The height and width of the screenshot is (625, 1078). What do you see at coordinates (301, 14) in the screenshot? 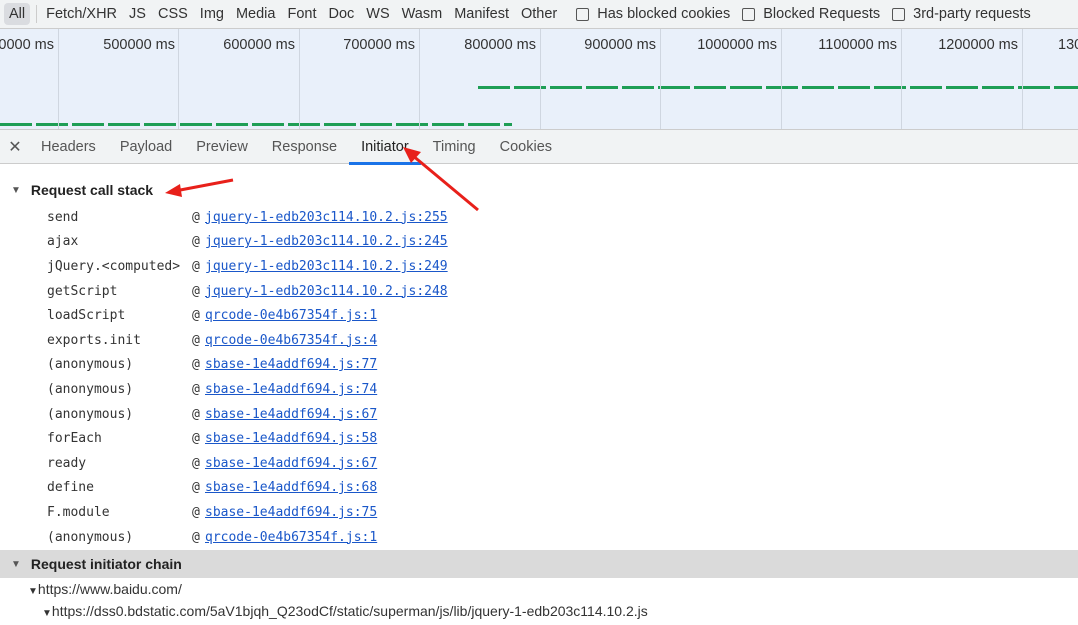
I see `filter-font: Font` at bounding box center [301, 14].